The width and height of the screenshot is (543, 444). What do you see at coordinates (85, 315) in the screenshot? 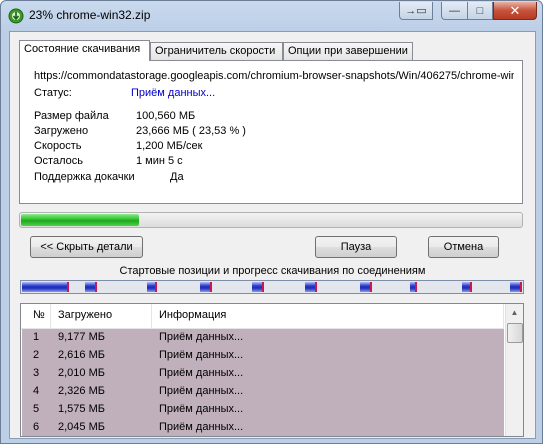
I see `column-header-downloaded: Загружено` at bounding box center [85, 315].